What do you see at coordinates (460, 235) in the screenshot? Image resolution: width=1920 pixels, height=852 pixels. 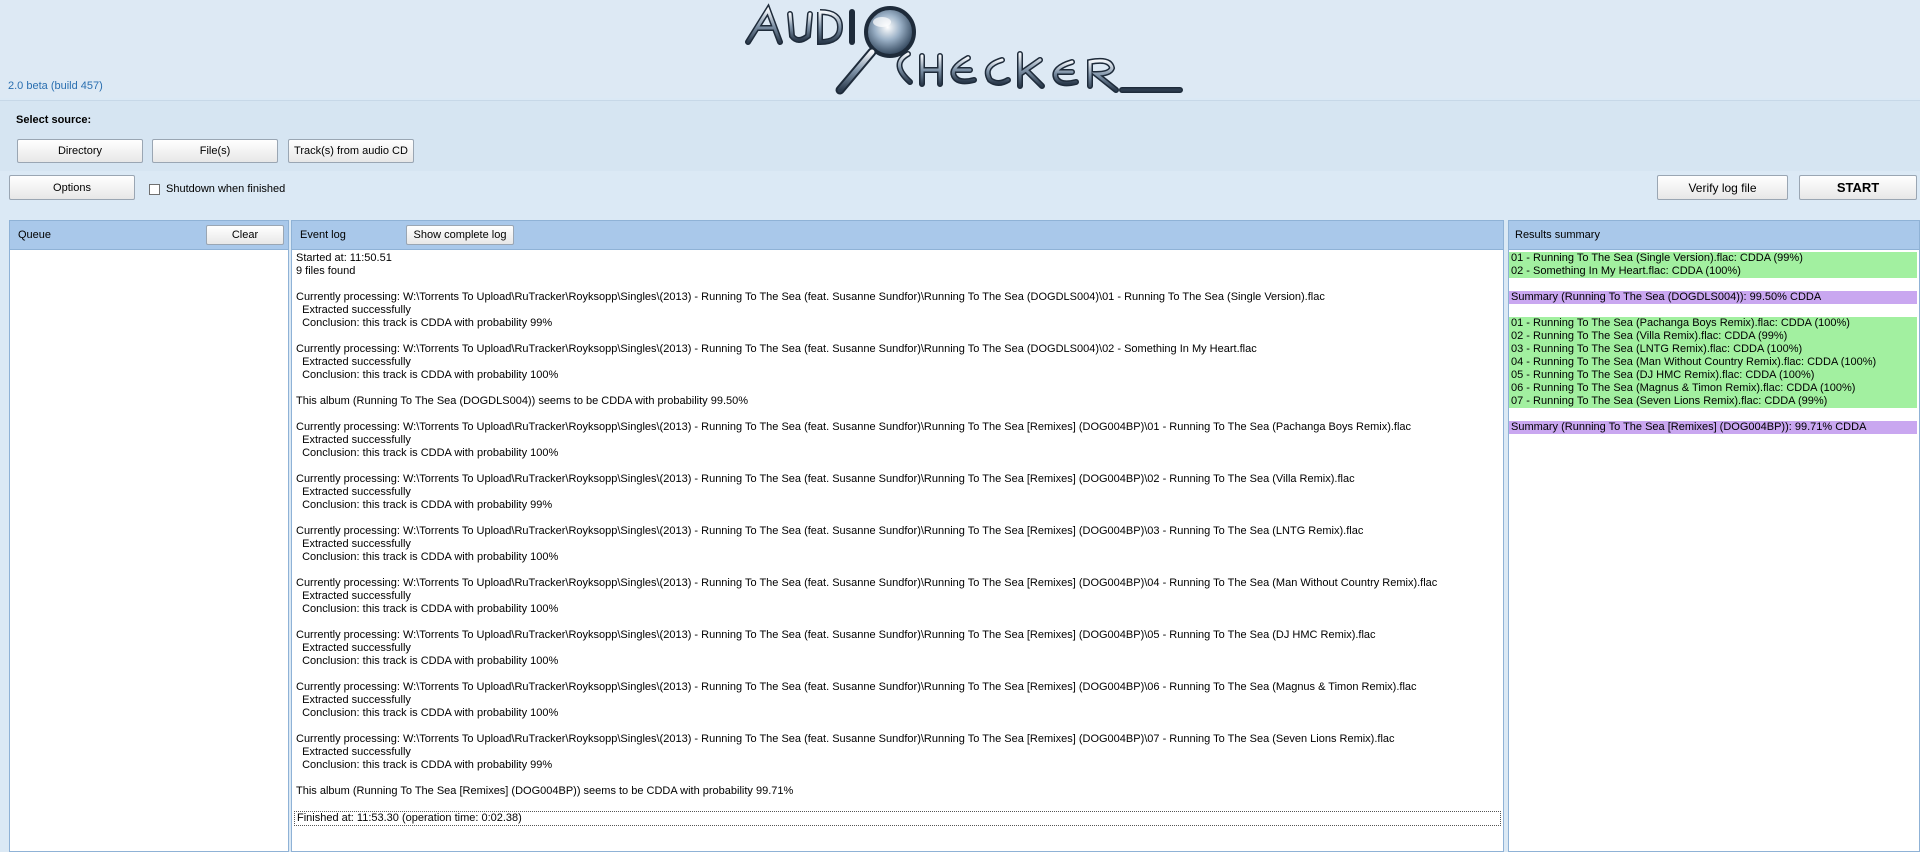 I see `show-complete-log-button: Show complete log` at bounding box center [460, 235].